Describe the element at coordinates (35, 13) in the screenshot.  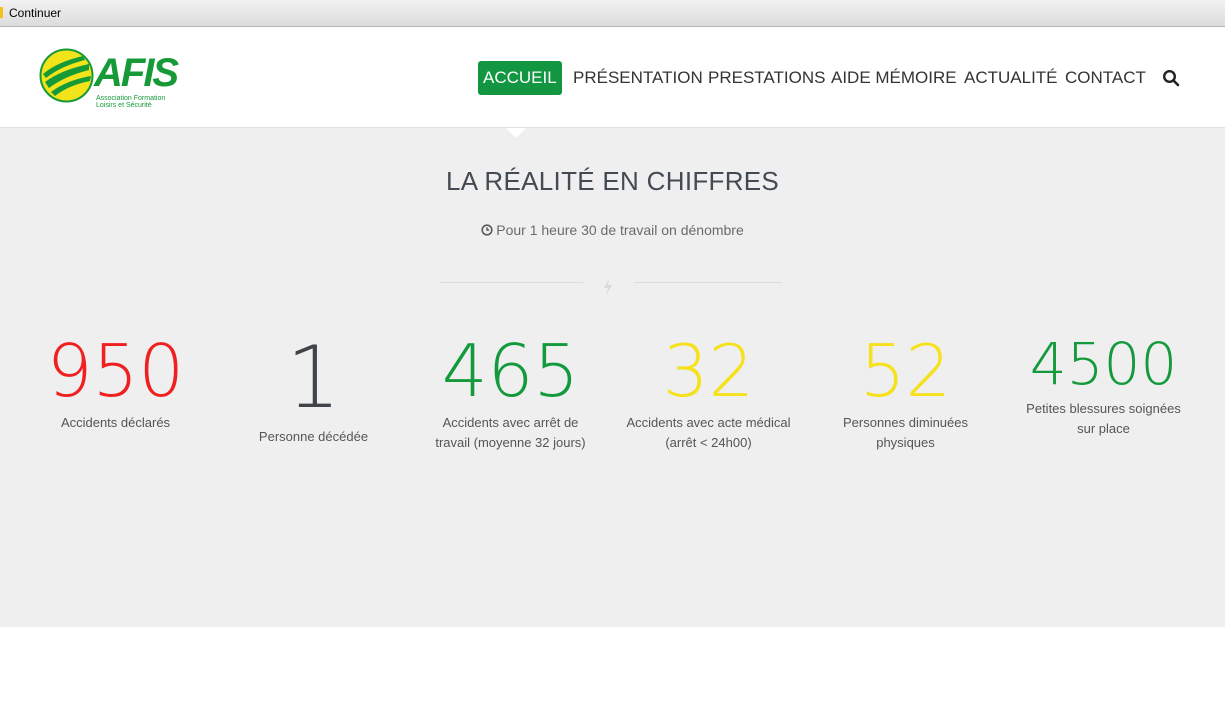
I see `continue-button: Continuer` at that location.